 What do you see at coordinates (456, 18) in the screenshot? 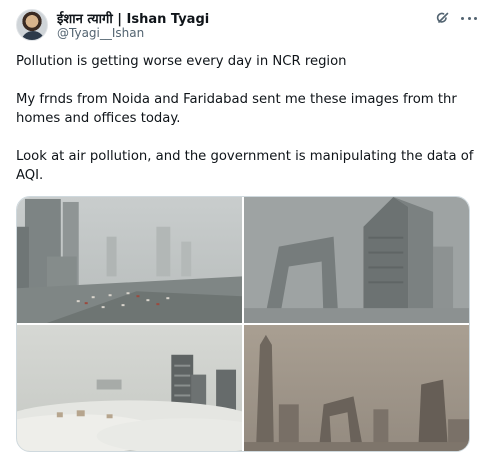
I see `tweet-header-actions` at bounding box center [456, 18].